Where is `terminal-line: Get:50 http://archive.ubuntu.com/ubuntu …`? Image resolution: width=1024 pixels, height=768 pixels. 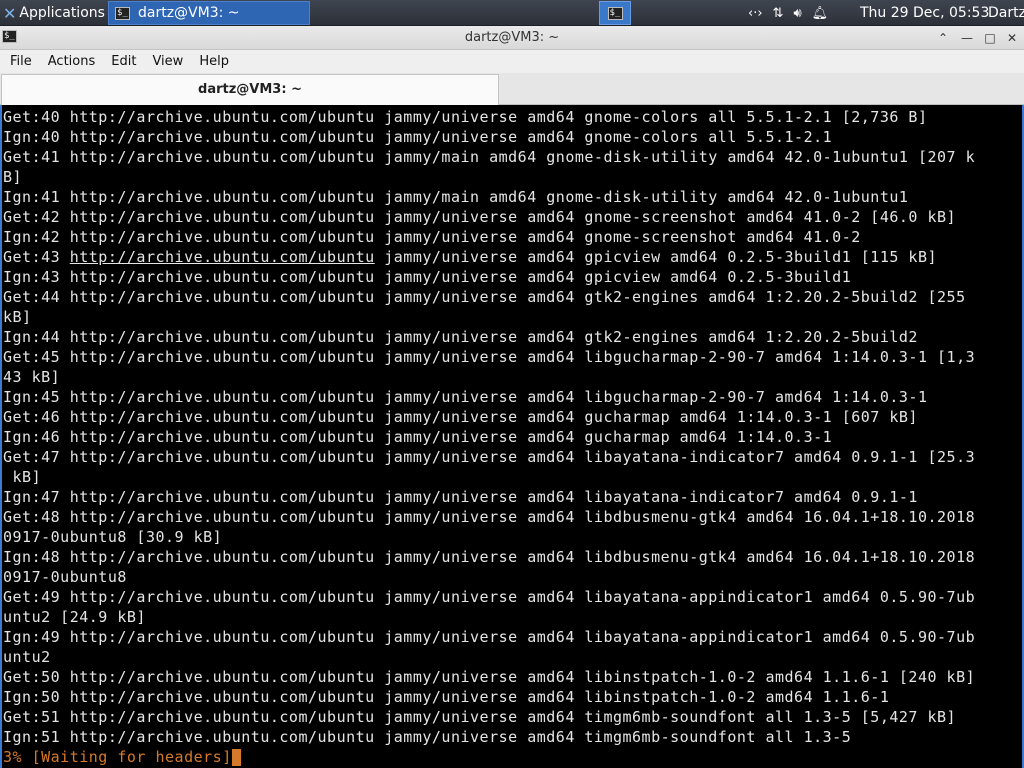
terminal-line: Get:50 http://archive.ubuntu.com/ubuntu … is located at coordinates (489, 677).